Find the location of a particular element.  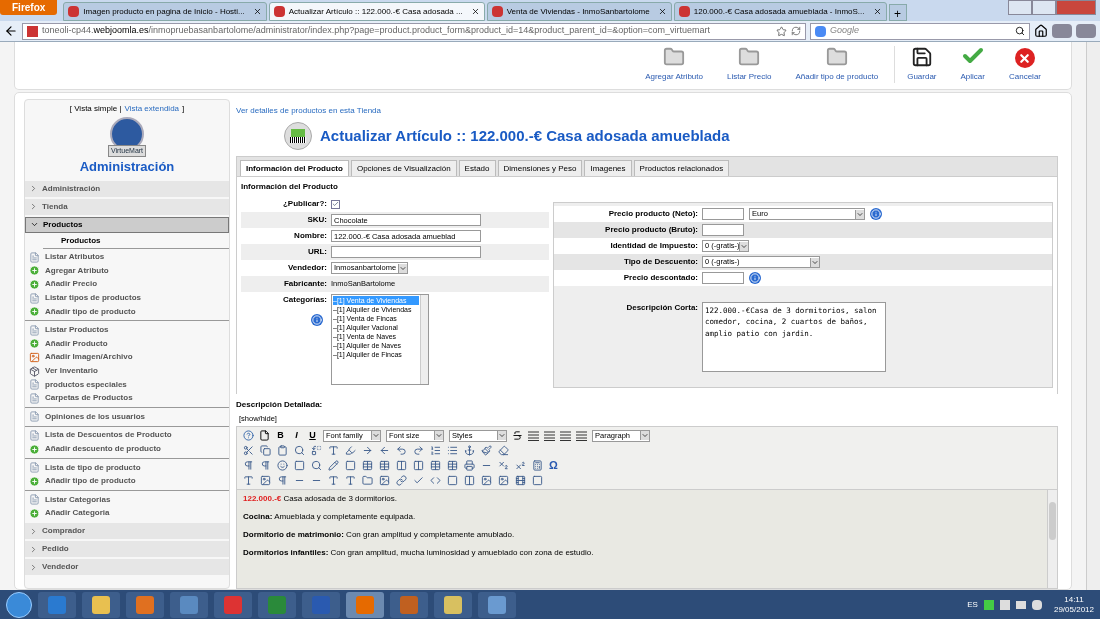

menu-link: Listar Productos is located at coordinates (77, 330).